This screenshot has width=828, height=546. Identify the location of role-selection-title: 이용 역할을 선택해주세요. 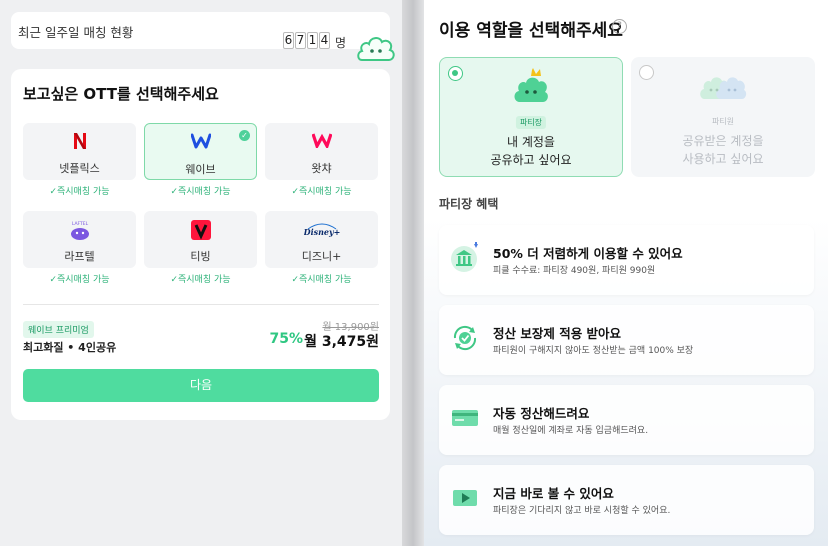
(531, 31).